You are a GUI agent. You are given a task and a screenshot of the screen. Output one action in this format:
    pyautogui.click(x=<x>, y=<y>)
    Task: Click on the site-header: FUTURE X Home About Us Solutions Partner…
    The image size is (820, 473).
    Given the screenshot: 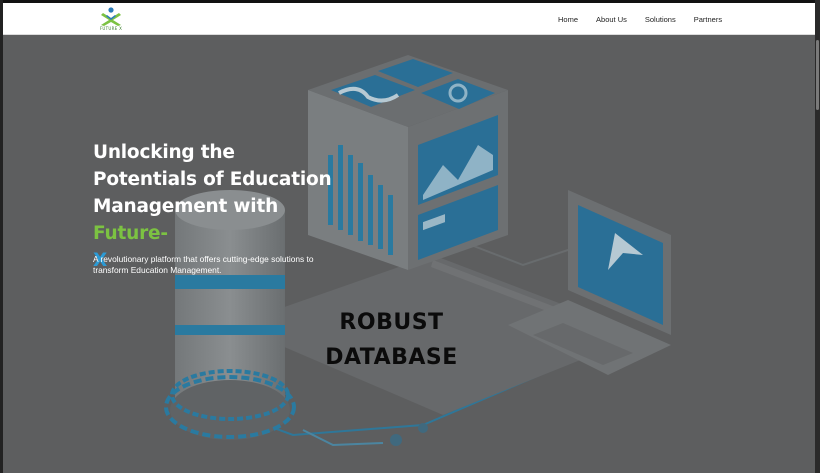 What is the action you would take?
    pyautogui.click(x=409, y=19)
    